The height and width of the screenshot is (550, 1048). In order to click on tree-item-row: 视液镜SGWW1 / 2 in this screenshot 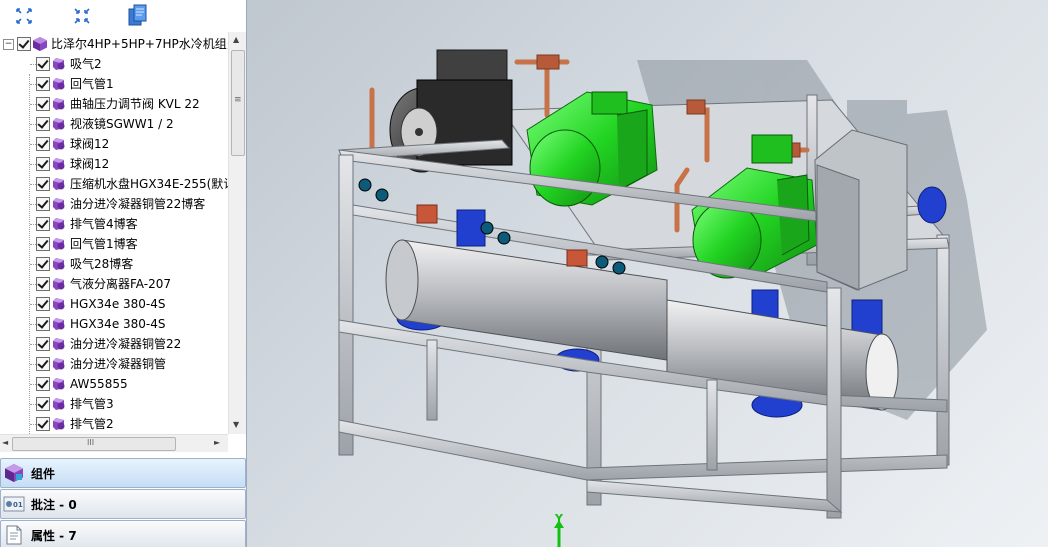, I will do `click(114, 124)`.